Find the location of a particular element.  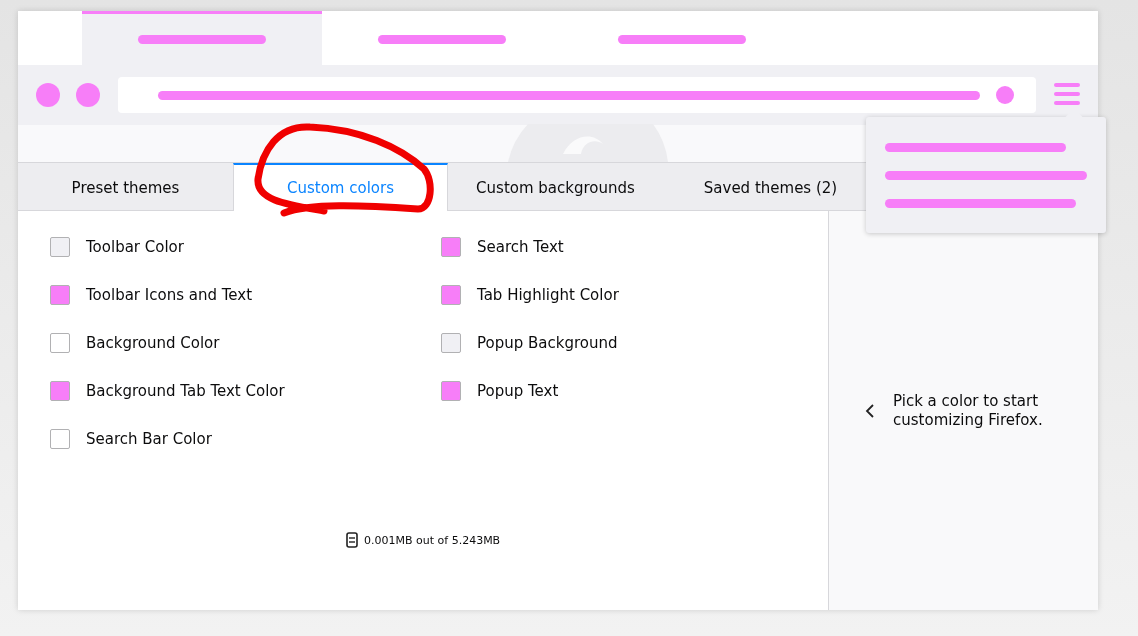

tab: Preset themes is located at coordinates (125, 186).